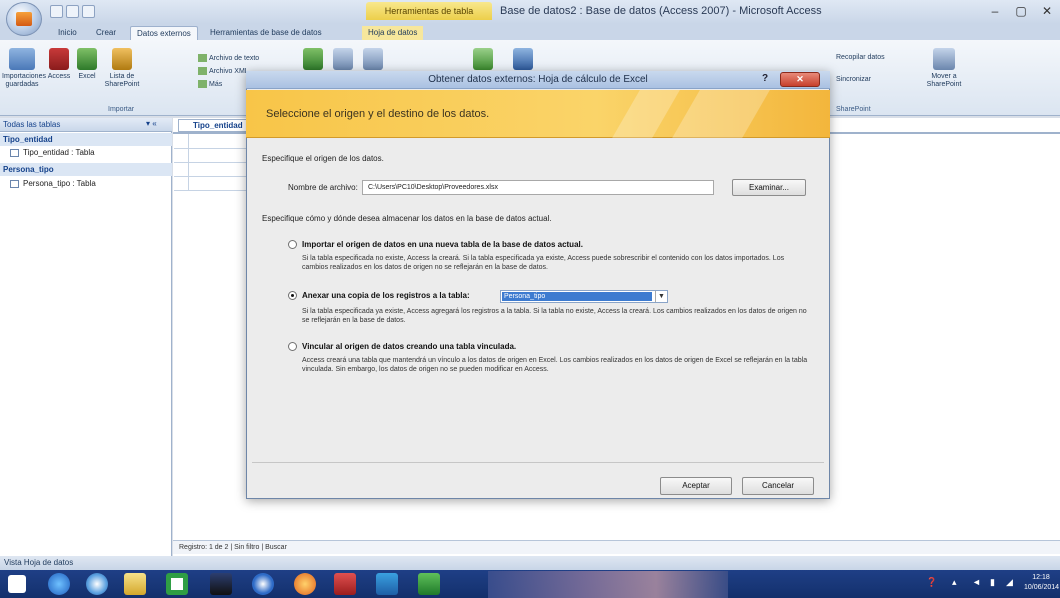 The width and height of the screenshot is (1060, 598). I want to click on export-sharepoint-button, so click(343, 60).